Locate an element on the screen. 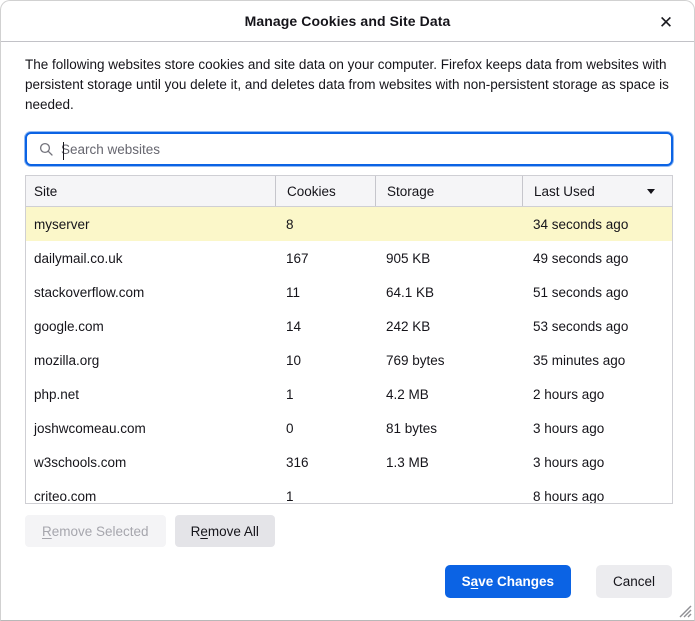  cell-last-used: 35 minutes ago is located at coordinates (579, 360).